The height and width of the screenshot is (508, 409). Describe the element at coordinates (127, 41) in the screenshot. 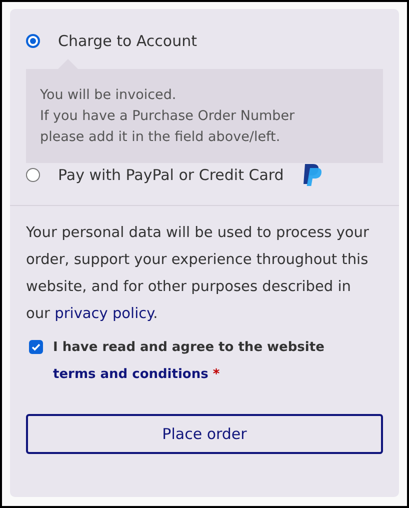

I see `payment-method-label: Charge to Account` at that location.